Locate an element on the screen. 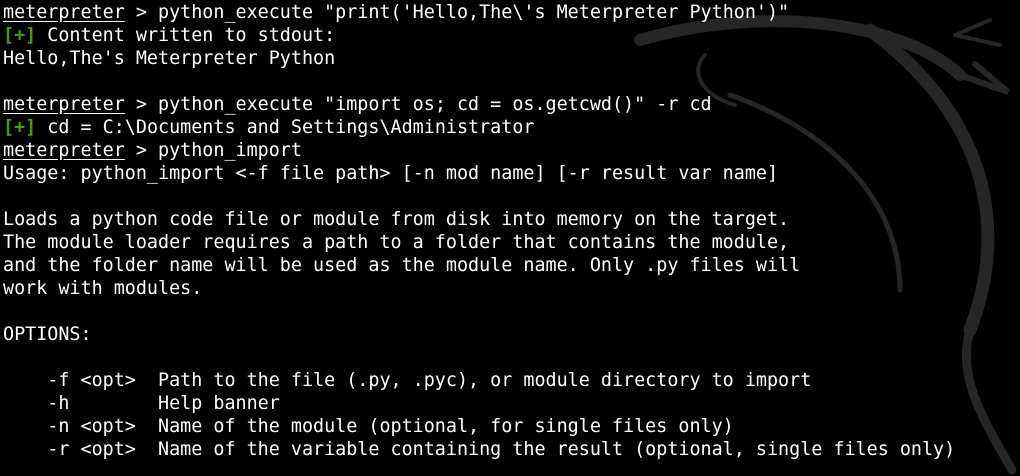  output-line: Hello,The's Meterpreter Python is located at coordinates (479, 58).